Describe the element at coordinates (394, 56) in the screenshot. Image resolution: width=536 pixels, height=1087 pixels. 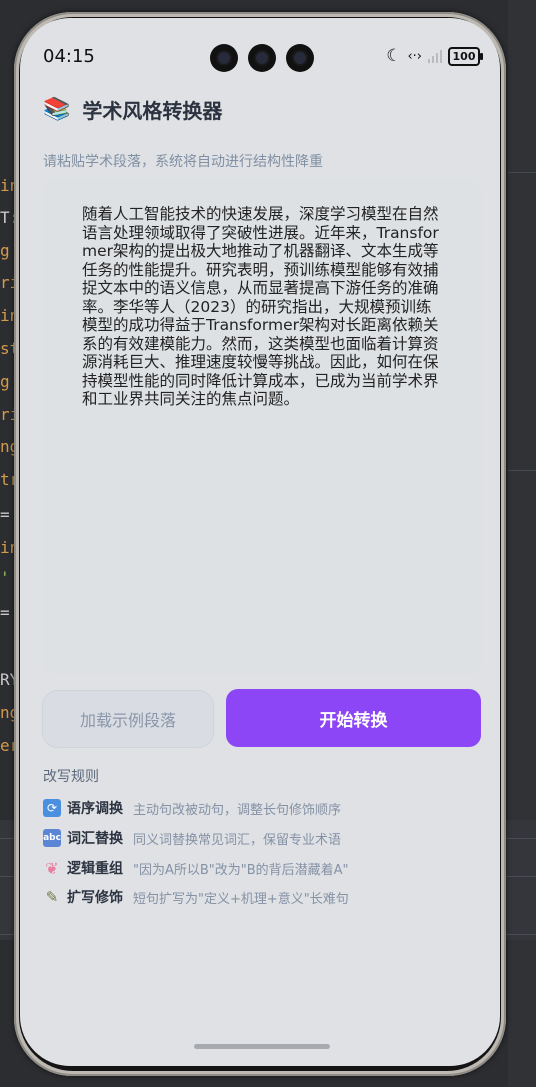
I see `moon-icon: ☾` at that location.